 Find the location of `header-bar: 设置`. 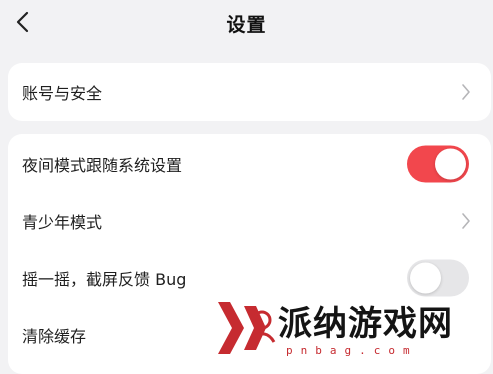

header-bar: 设置 is located at coordinates (246, 22).